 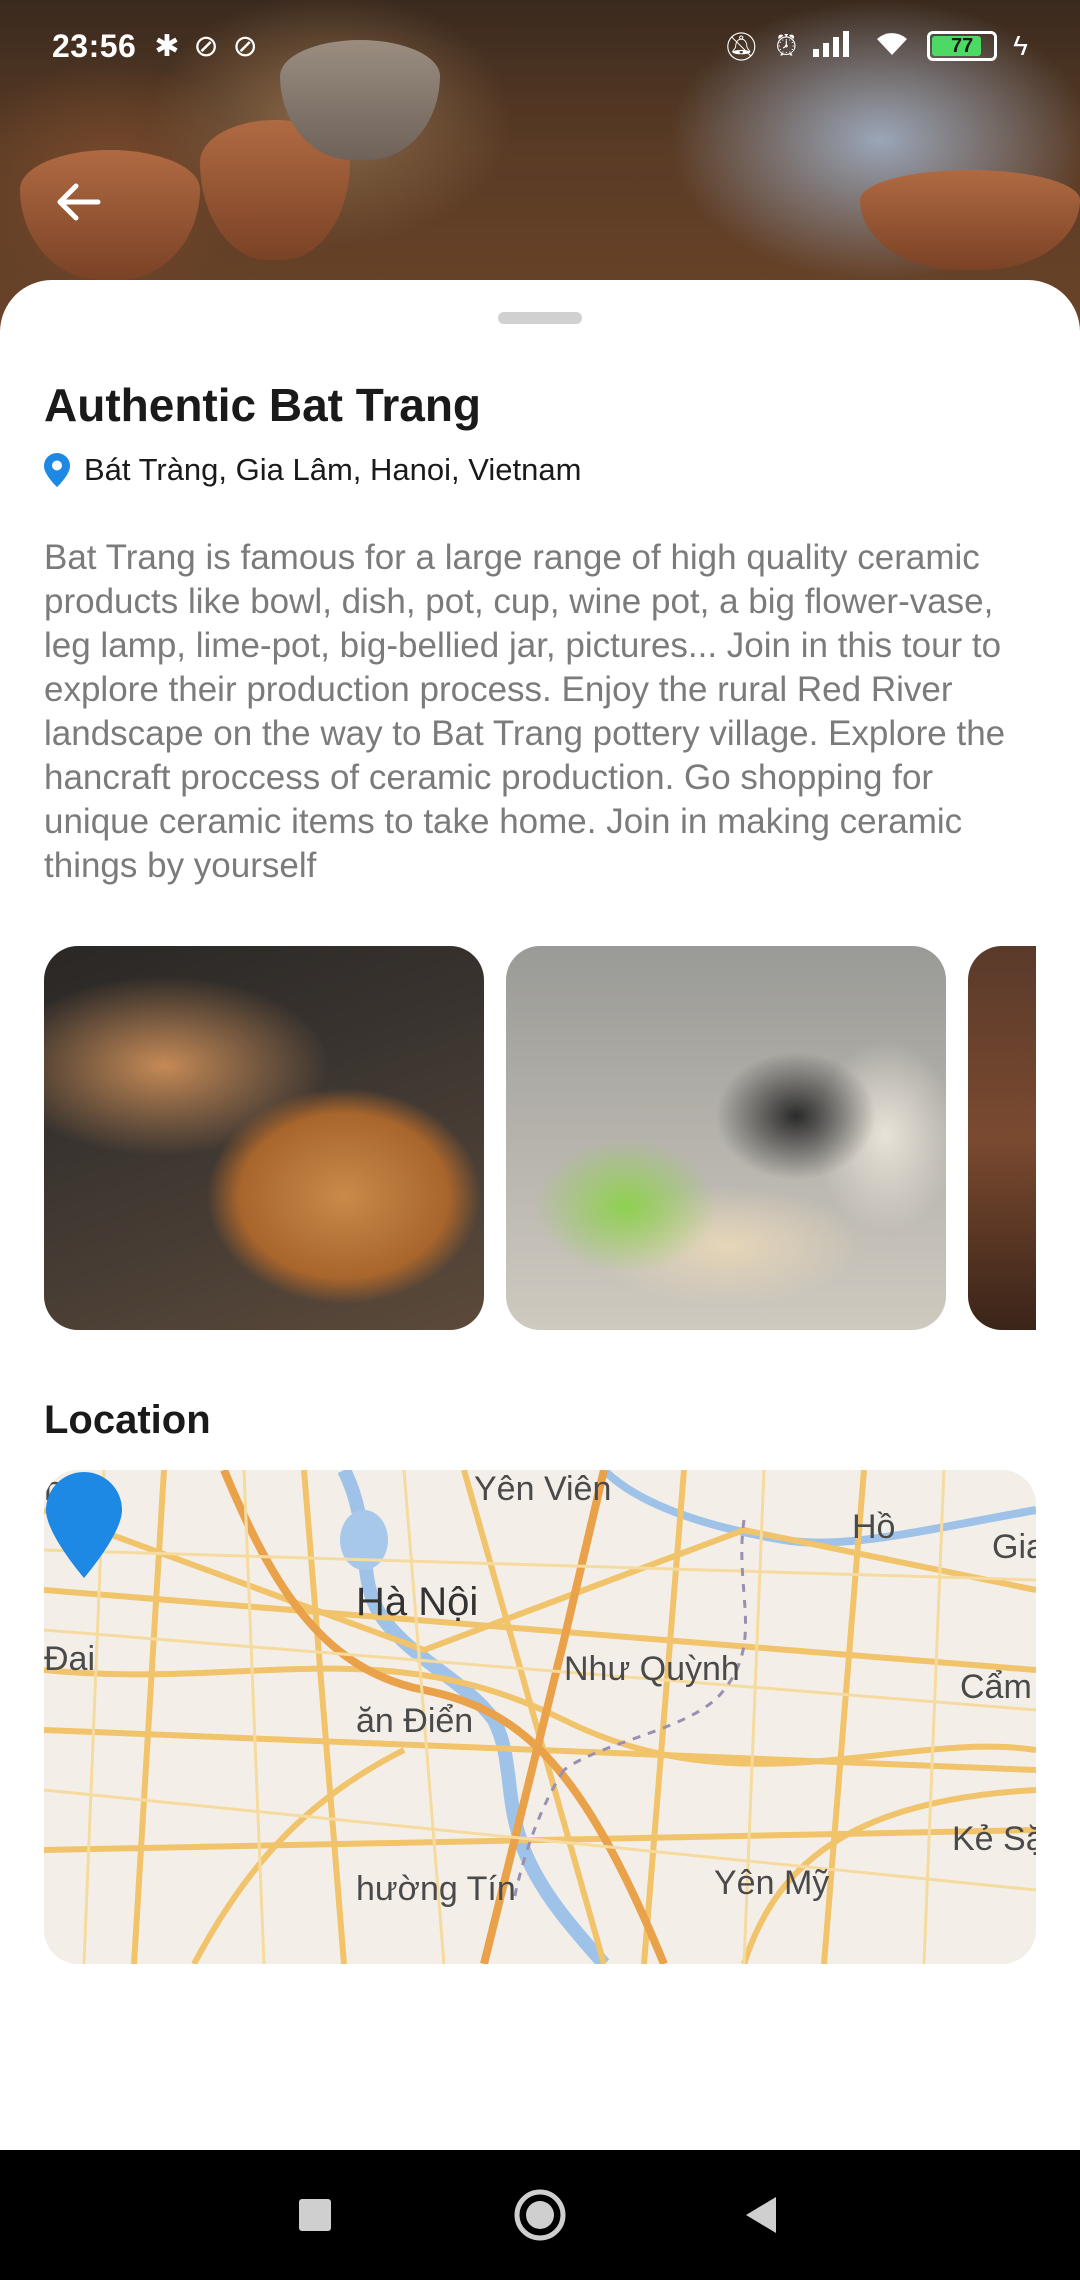 I want to click on map-marker-icon, so click(x=84, y=1525).